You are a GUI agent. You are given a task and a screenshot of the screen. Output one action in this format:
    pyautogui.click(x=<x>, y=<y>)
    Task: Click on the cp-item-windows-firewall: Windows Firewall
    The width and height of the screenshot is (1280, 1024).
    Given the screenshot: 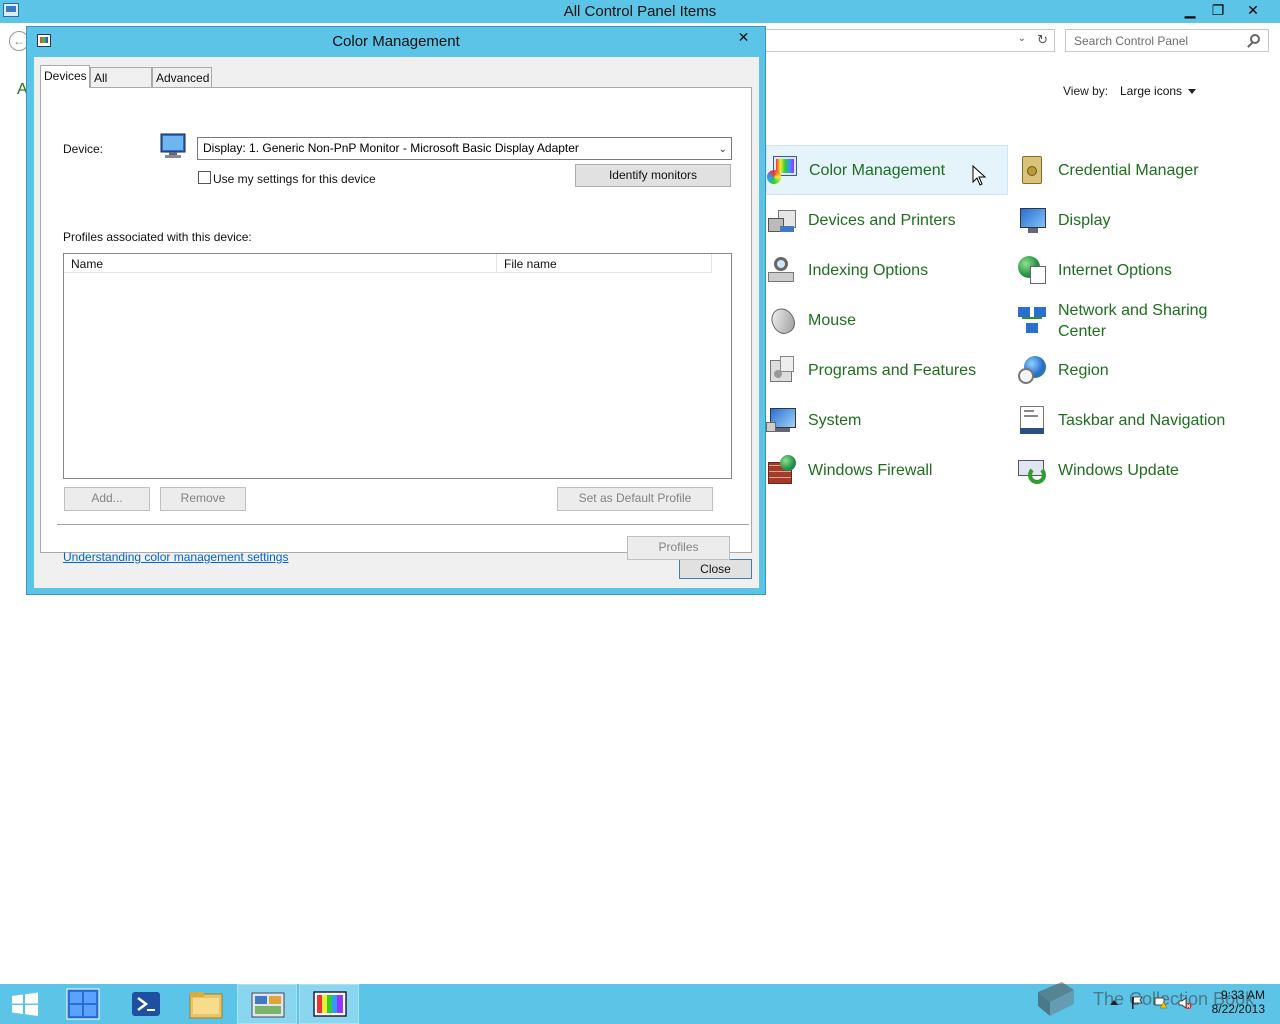 What is the action you would take?
    pyautogui.click(x=887, y=470)
    